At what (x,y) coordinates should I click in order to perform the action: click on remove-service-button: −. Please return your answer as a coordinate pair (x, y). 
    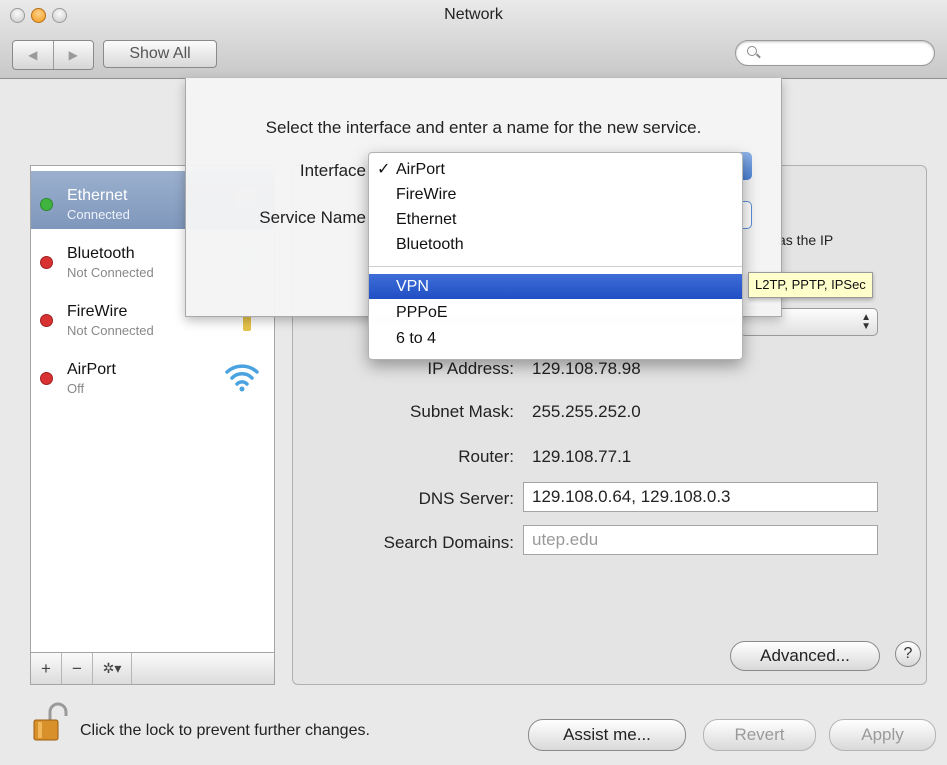
    Looking at the image, I should click on (77, 668).